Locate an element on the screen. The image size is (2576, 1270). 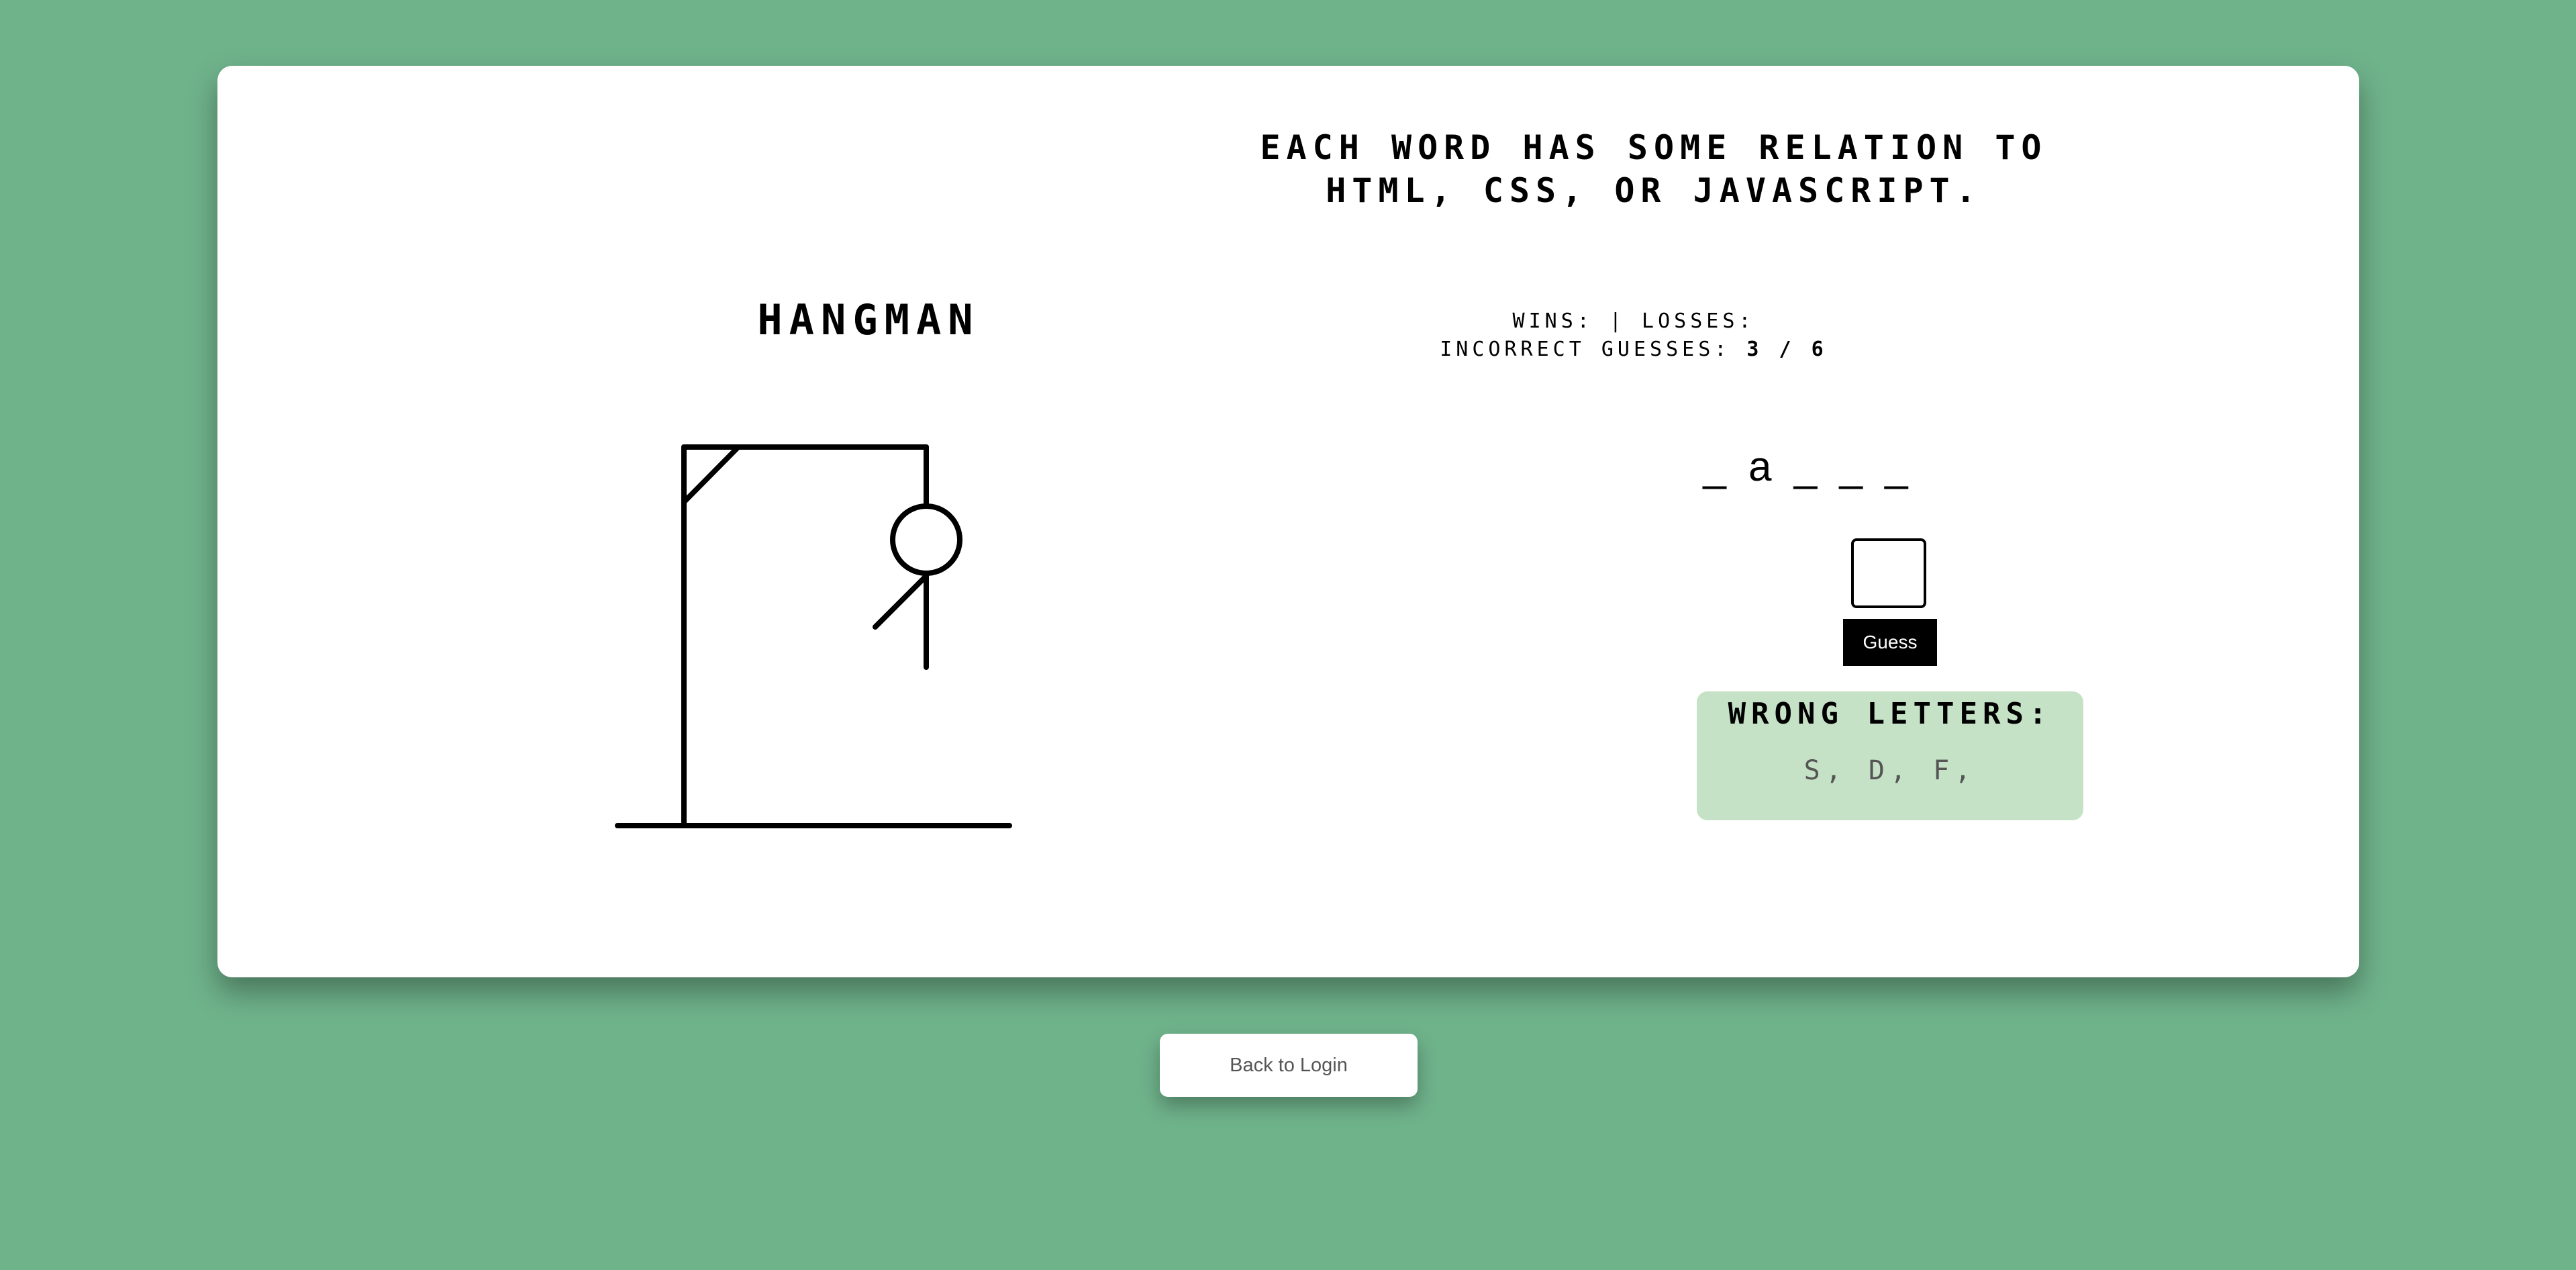
incorrect-guesses-line: Incorrect Guesses: 3 / 6 is located at coordinates (1634, 350).